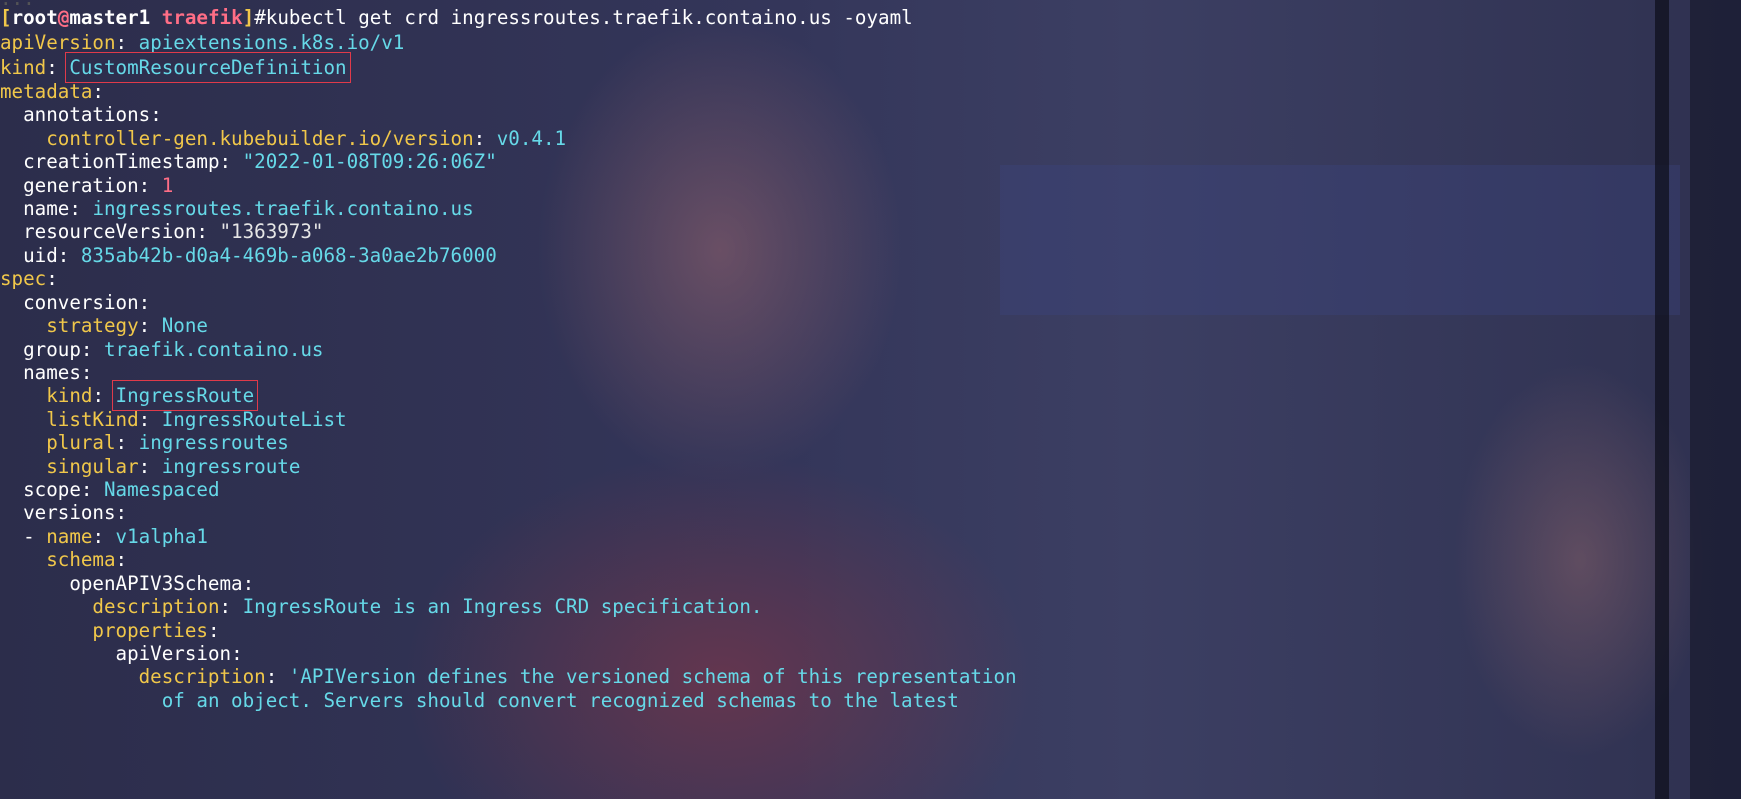  What do you see at coordinates (167, 442) in the screenshot?
I see `yaml-line-plural: plural: ingressroutes` at bounding box center [167, 442].